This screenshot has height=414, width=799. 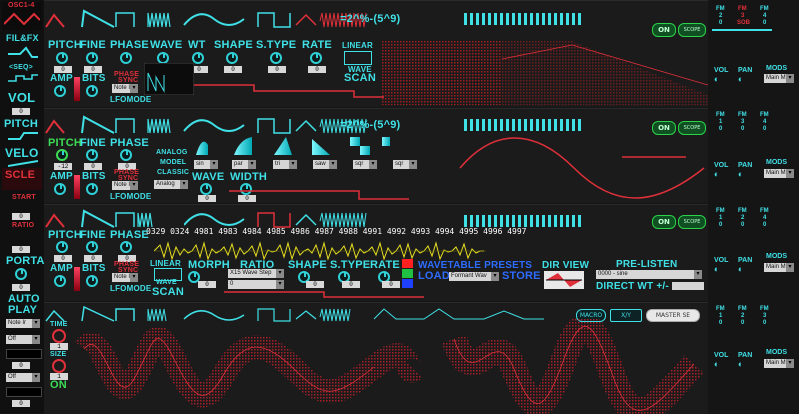 What do you see at coordinates (207, 198) in the screenshot?
I see `osc2-wave-value: 0` at bounding box center [207, 198].